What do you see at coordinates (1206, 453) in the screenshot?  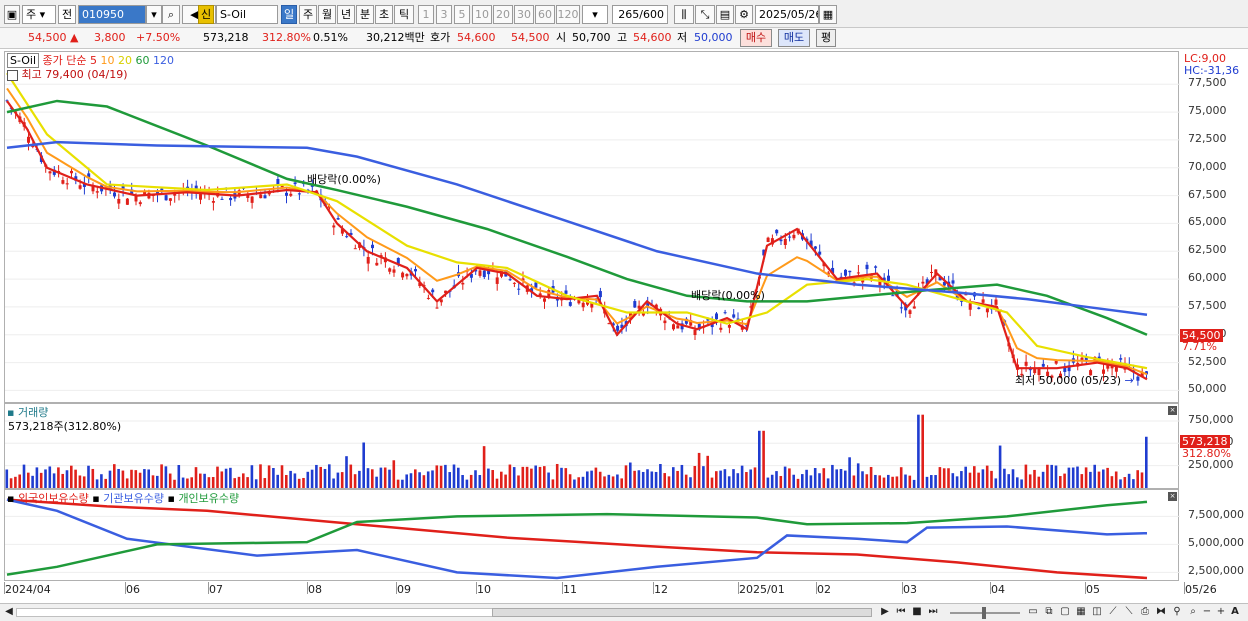 I see `last-volume-pct: 312.80%` at bounding box center [1206, 453].